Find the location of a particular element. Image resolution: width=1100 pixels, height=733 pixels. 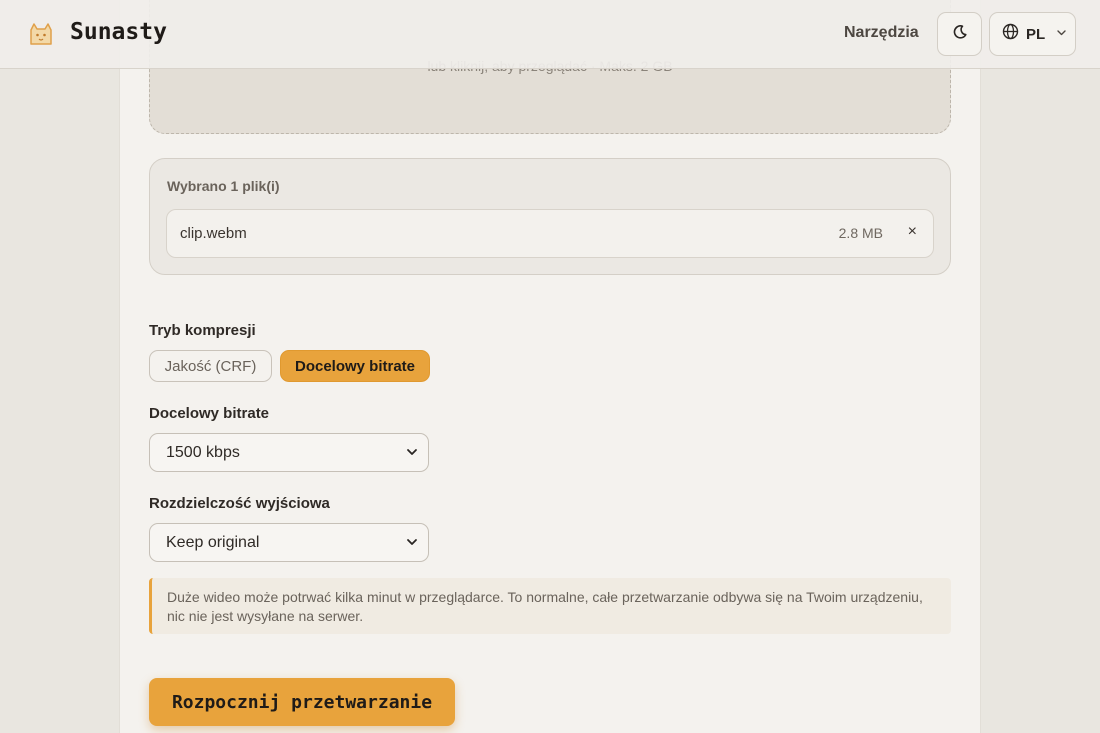

language-label: PL is located at coordinates (1036, 34).